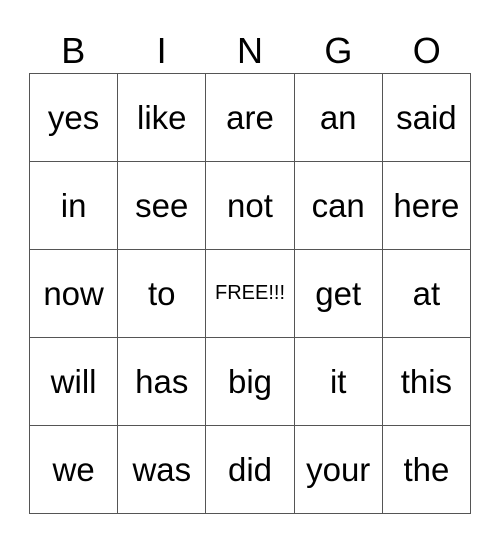 Image resolution: width=500 pixels, height=544 pixels. What do you see at coordinates (162, 118) in the screenshot?
I see `bingo-cell: like` at bounding box center [162, 118].